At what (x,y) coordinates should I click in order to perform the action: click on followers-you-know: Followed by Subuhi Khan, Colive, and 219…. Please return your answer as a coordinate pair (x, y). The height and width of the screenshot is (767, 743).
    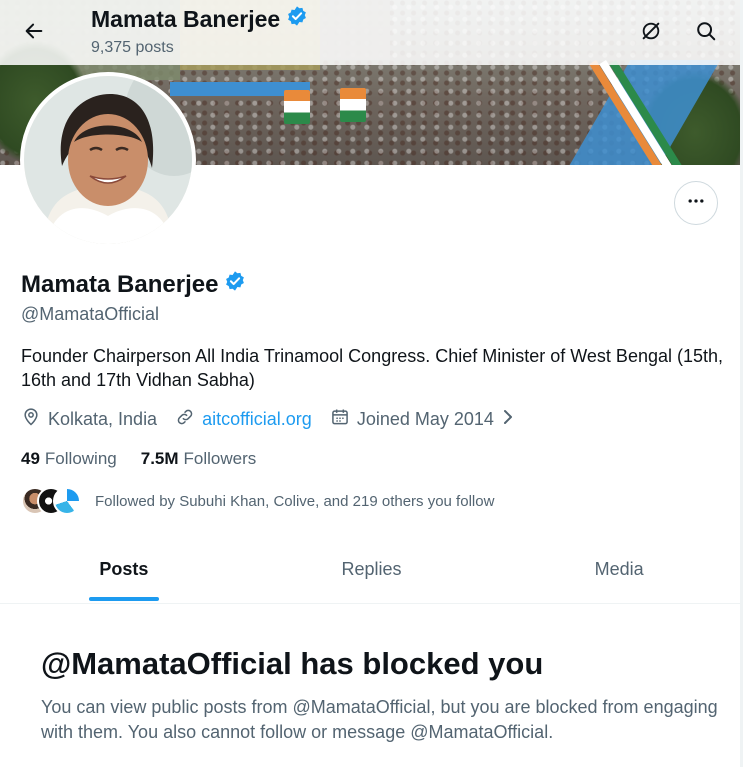
    Looking at the image, I should click on (257, 501).